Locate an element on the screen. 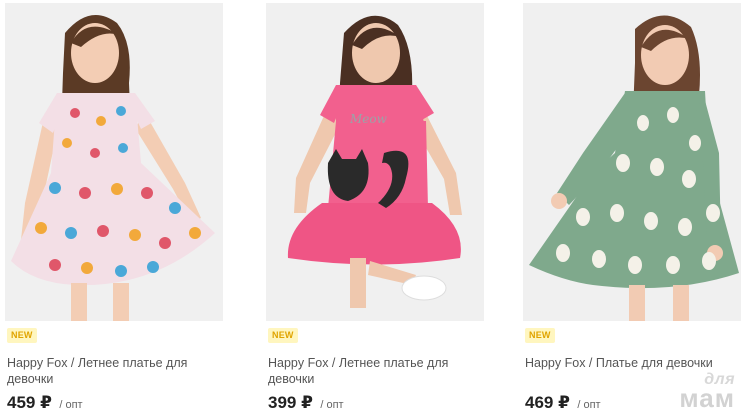 Image resolution: width=749 pixels, height=417 pixels. price-row: 459 ₽ / опт is located at coordinates (45, 403).